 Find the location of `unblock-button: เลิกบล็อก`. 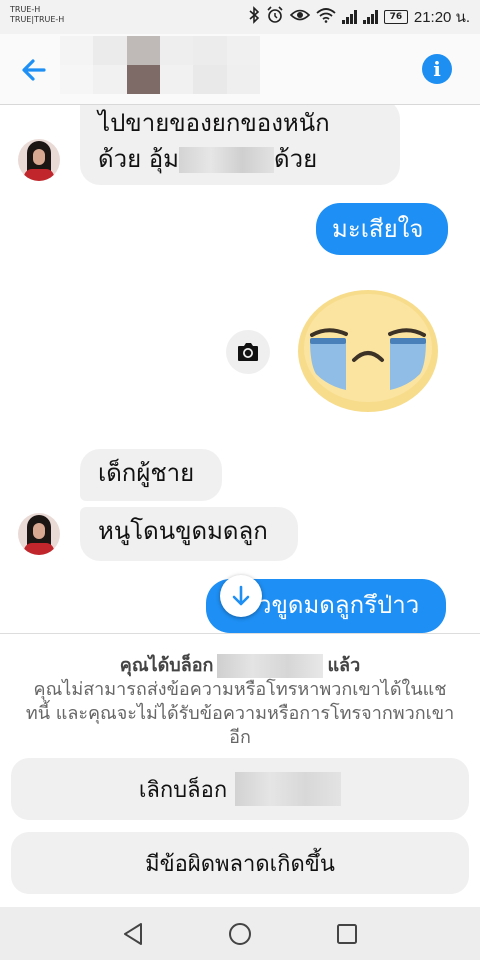

unblock-button: เลิกบล็อก is located at coordinates (240, 789).